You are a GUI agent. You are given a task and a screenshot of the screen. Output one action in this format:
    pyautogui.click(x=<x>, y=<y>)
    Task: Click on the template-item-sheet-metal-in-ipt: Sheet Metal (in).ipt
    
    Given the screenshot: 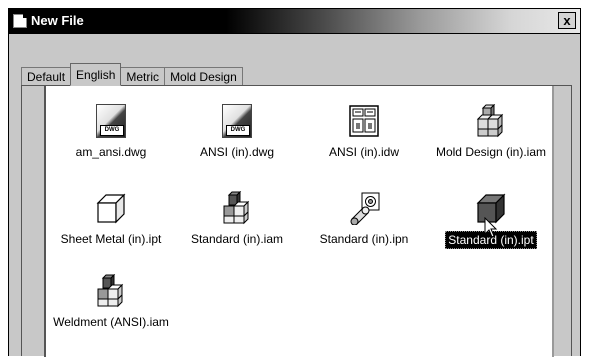 What is the action you would take?
    pyautogui.click(x=111, y=219)
    